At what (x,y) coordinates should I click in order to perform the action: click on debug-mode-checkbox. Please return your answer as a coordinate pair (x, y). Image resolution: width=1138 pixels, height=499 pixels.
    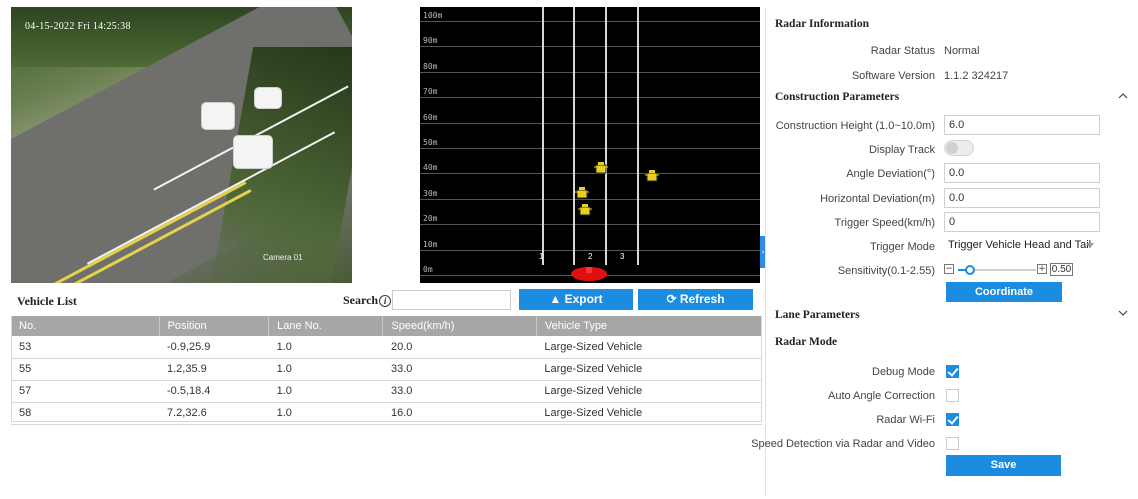
    Looking at the image, I should click on (952, 371).